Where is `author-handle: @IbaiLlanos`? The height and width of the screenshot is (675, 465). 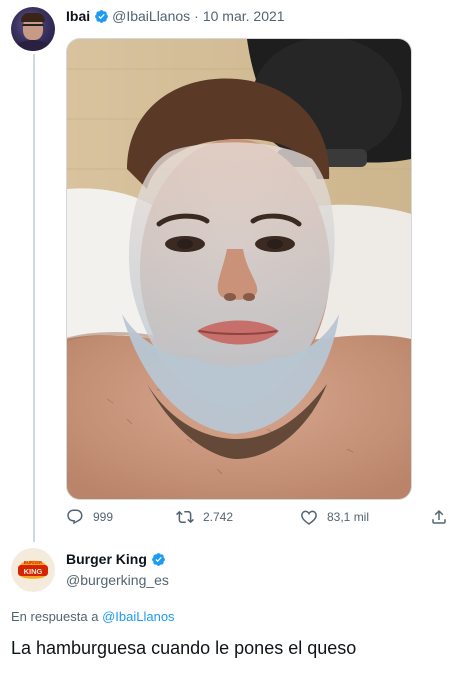 author-handle: @IbaiLlanos is located at coordinates (151, 16).